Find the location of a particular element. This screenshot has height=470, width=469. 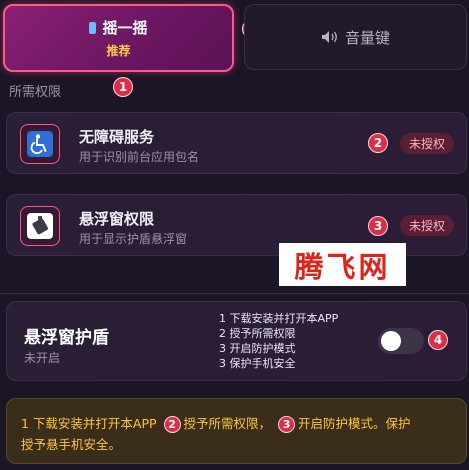

tab-volume-label: 音量键 is located at coordinates (367, 37).